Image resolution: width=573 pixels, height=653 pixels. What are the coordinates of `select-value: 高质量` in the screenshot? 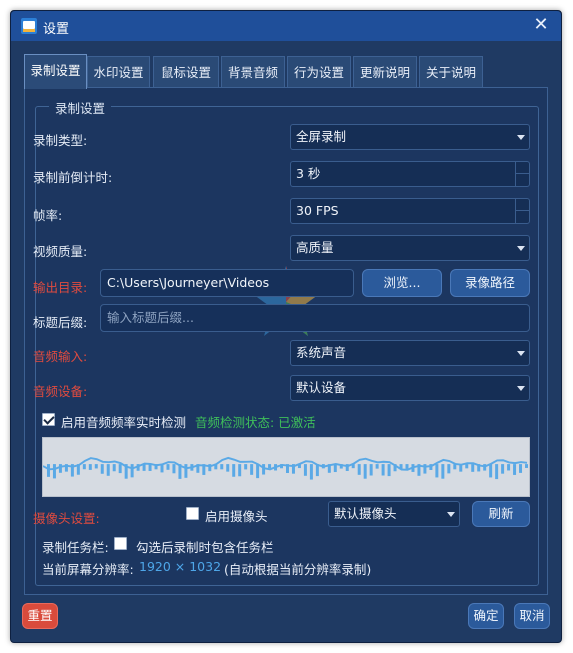 It's located at (315, 247).